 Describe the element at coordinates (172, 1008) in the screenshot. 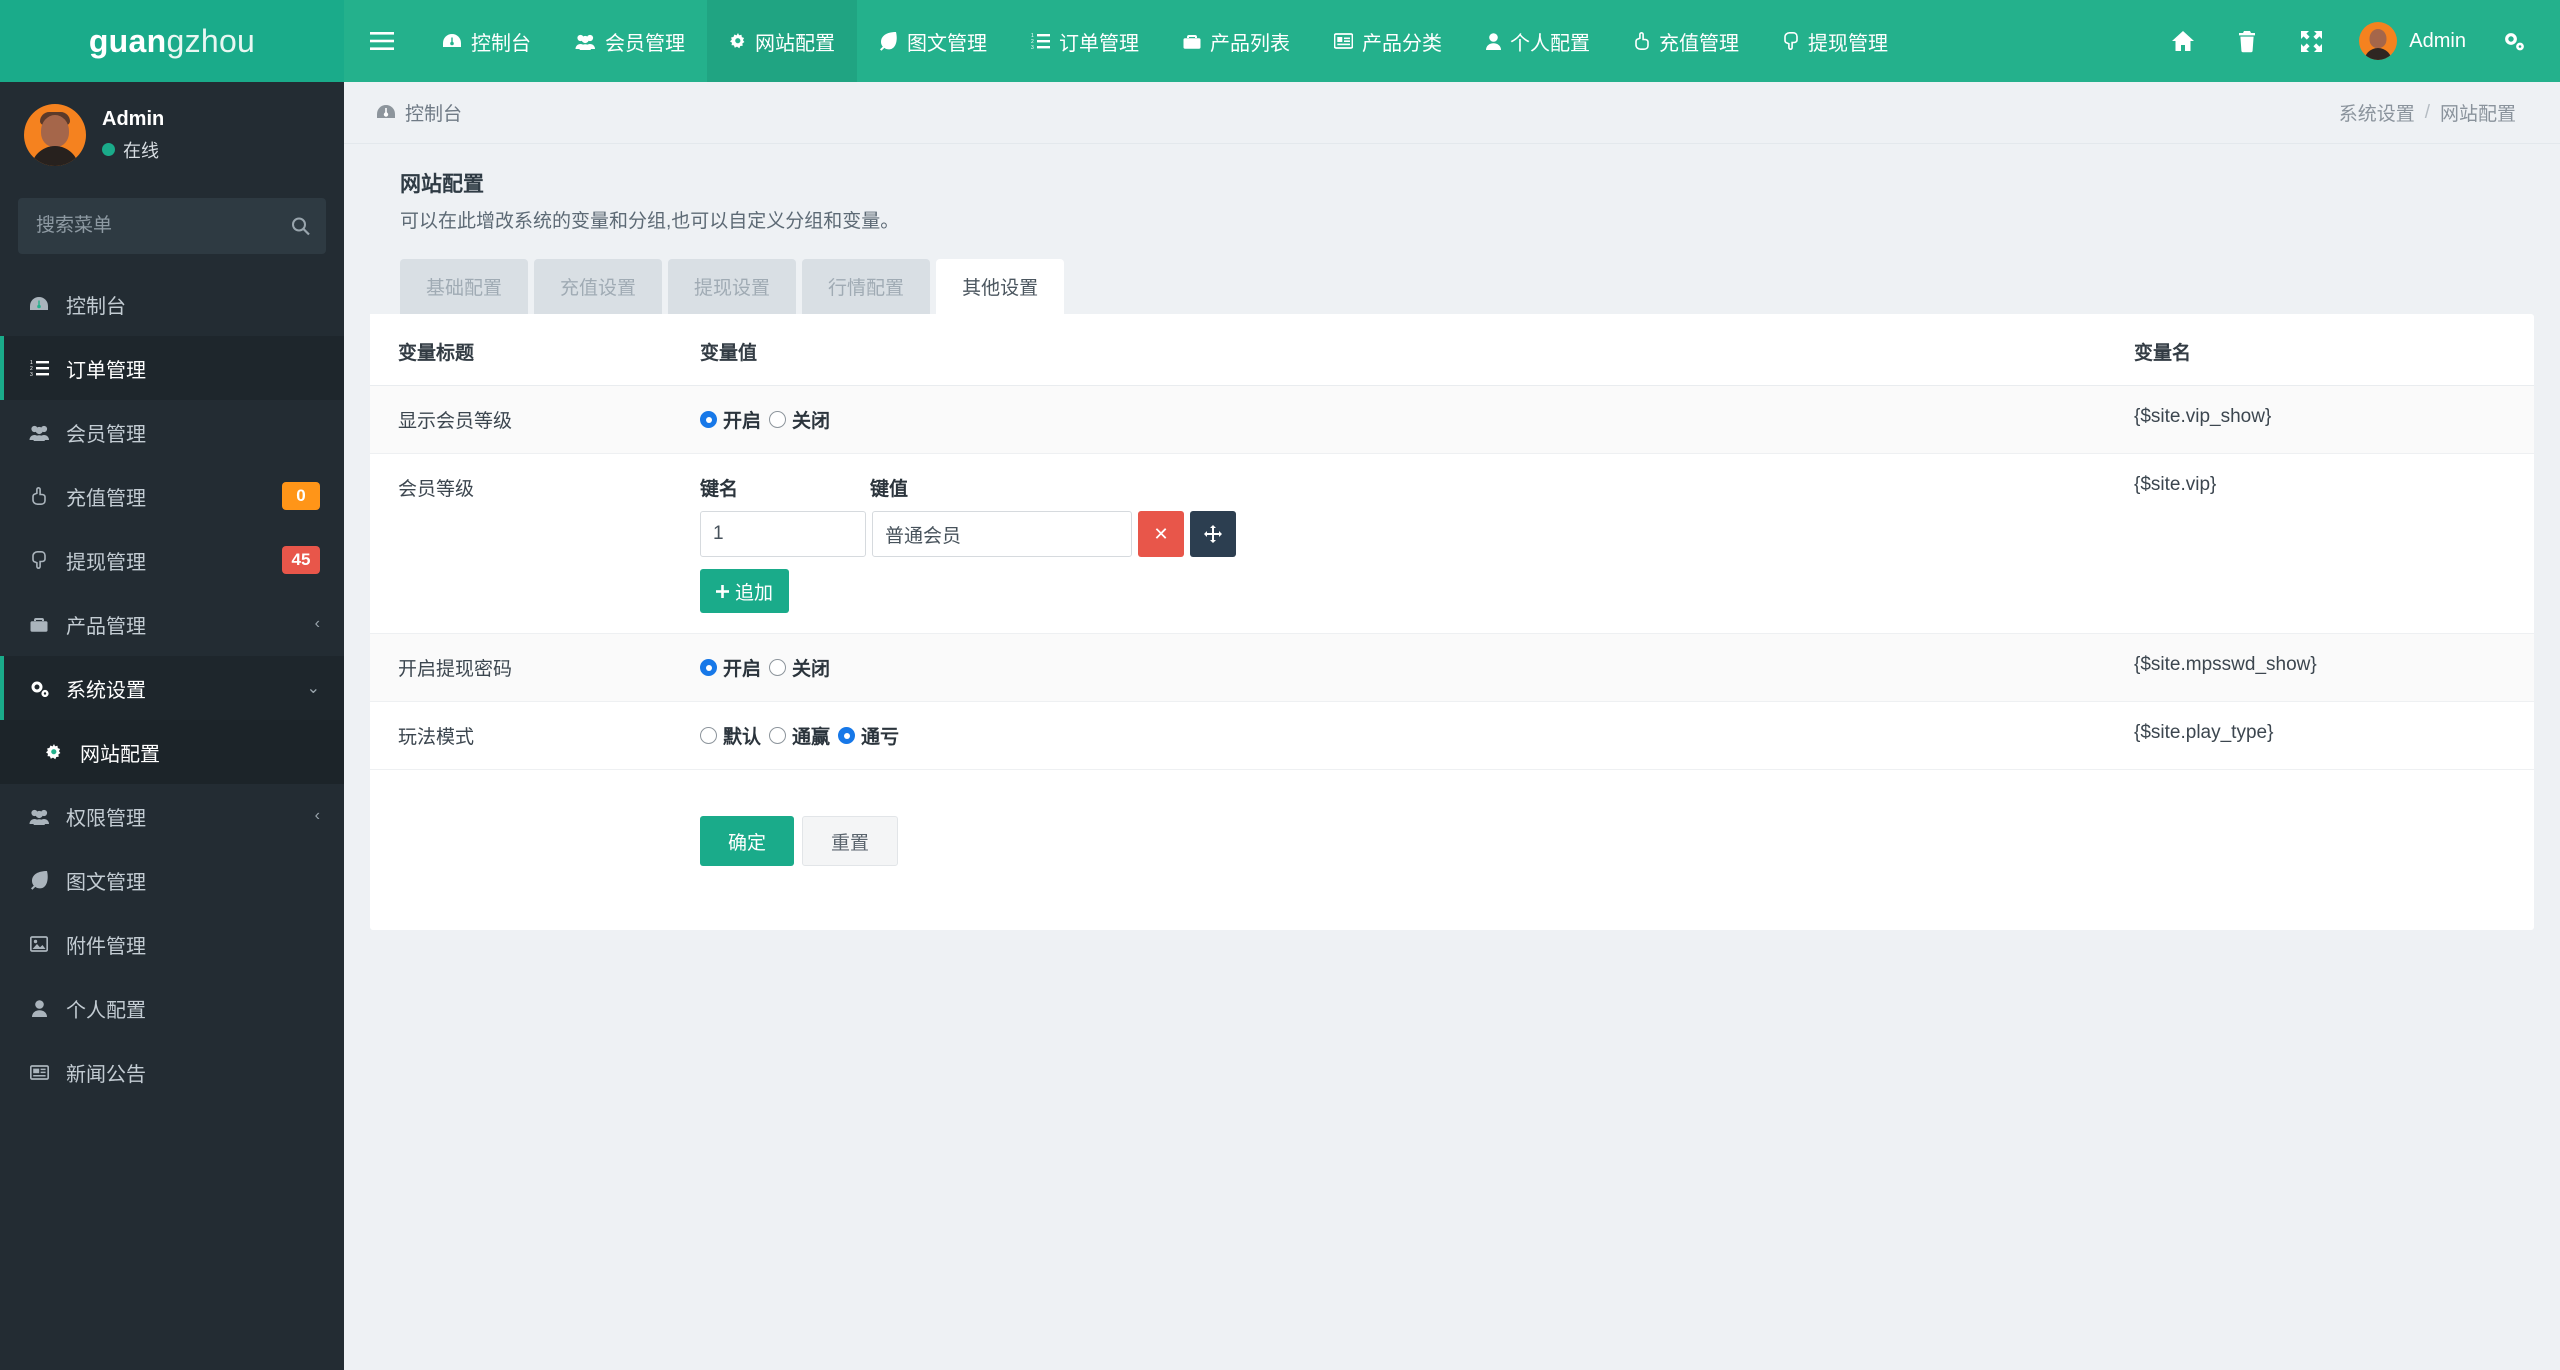

I see `sidebar-item-11: 个人配置` at that location.